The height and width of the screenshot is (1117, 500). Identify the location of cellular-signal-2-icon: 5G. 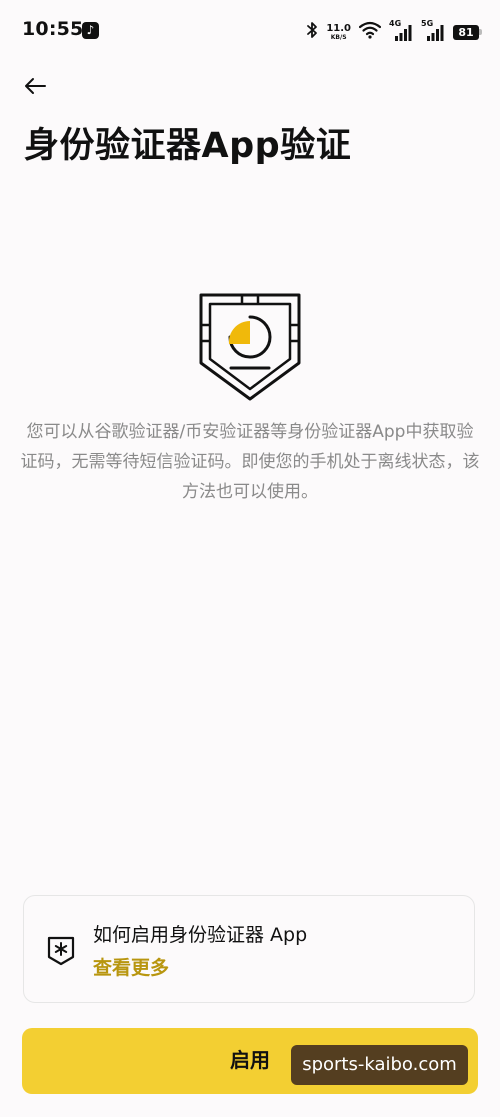
(433, 31).